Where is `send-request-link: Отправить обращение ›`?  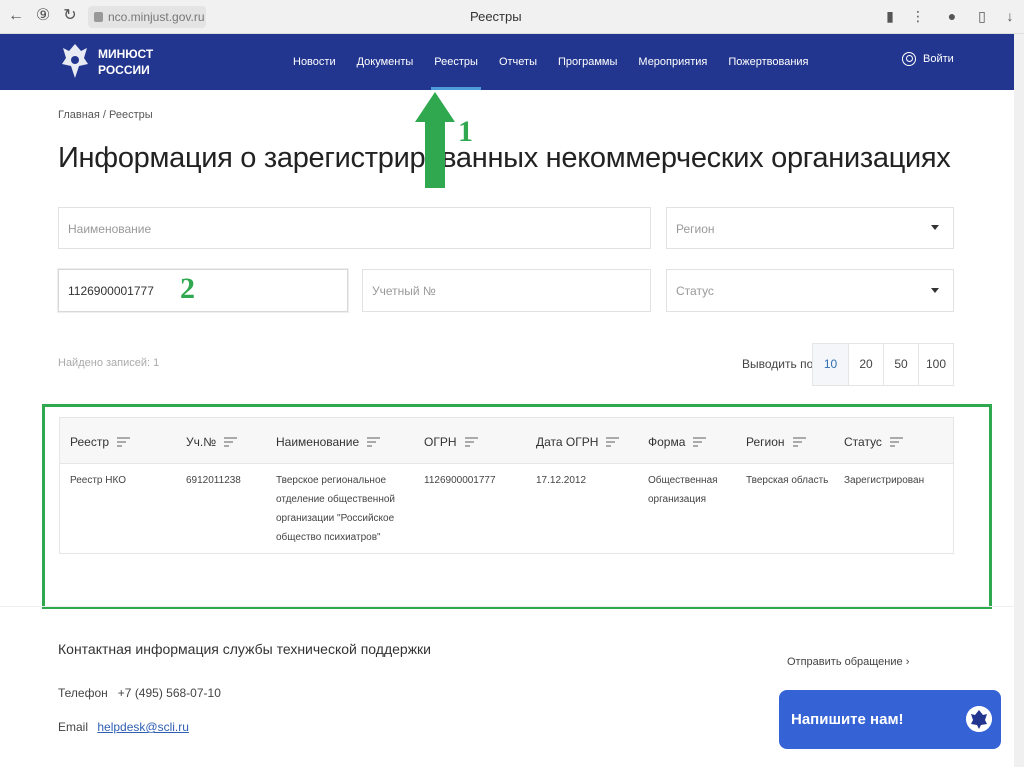 send-request-link: Отправить обращение › is located at coordinates (848, 662).